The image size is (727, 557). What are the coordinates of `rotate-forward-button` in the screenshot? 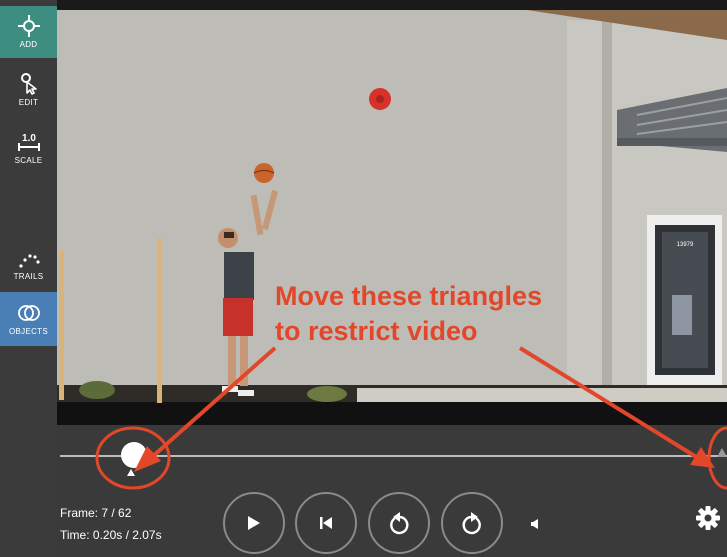 It's located at (472, 523).